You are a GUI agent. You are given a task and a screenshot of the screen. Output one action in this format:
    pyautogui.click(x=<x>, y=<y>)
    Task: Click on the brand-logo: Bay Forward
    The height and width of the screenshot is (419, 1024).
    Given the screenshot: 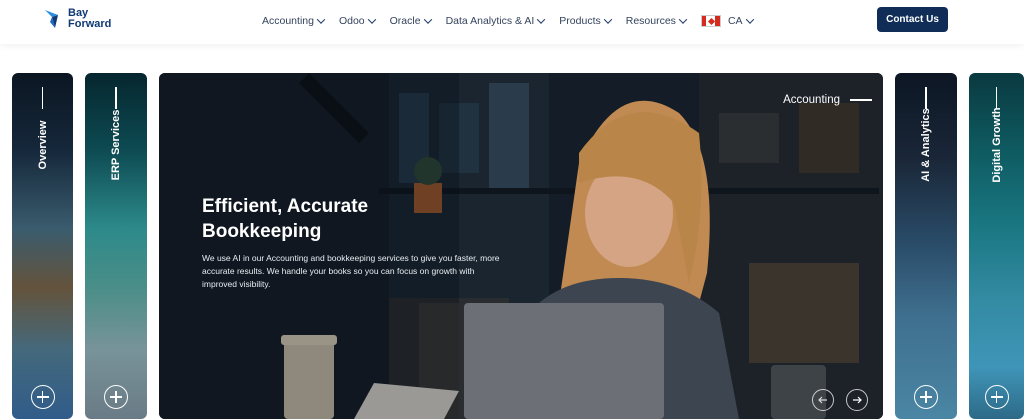 What is the action you would take?
    pyautogui.click(x=77, y=19)
    